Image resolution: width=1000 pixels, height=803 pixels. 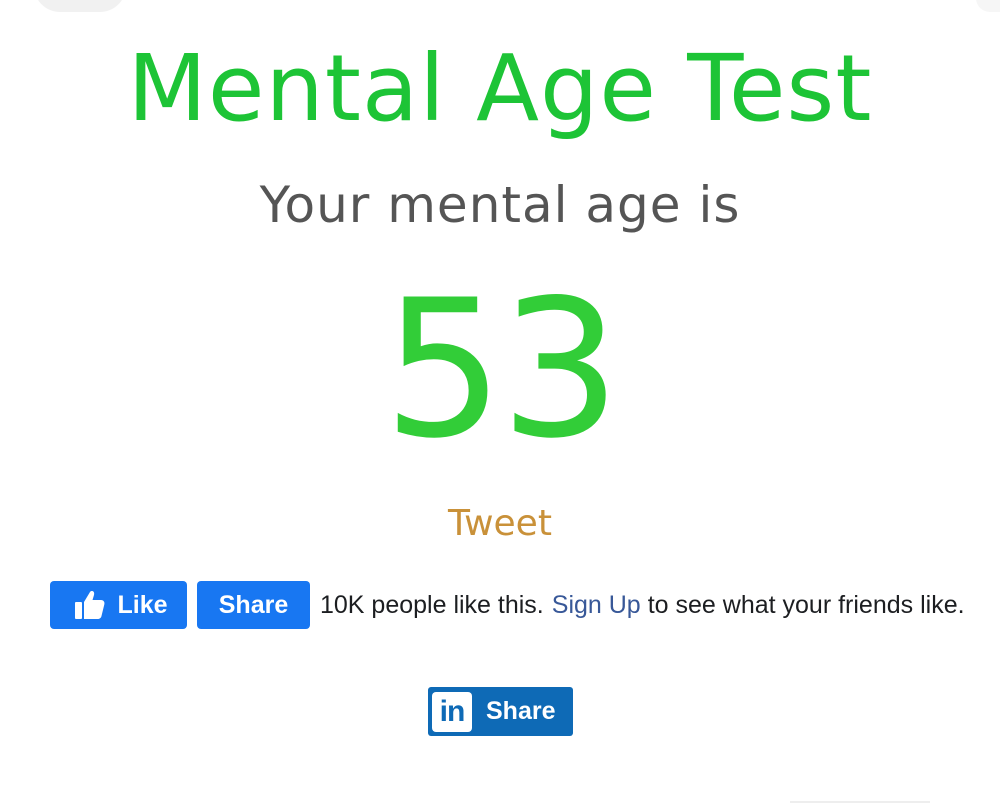 What do you see at coordinates (521, 711) in the screenshot?
I see `linkedin-share-label: Share` at bounding box center [521, 711].